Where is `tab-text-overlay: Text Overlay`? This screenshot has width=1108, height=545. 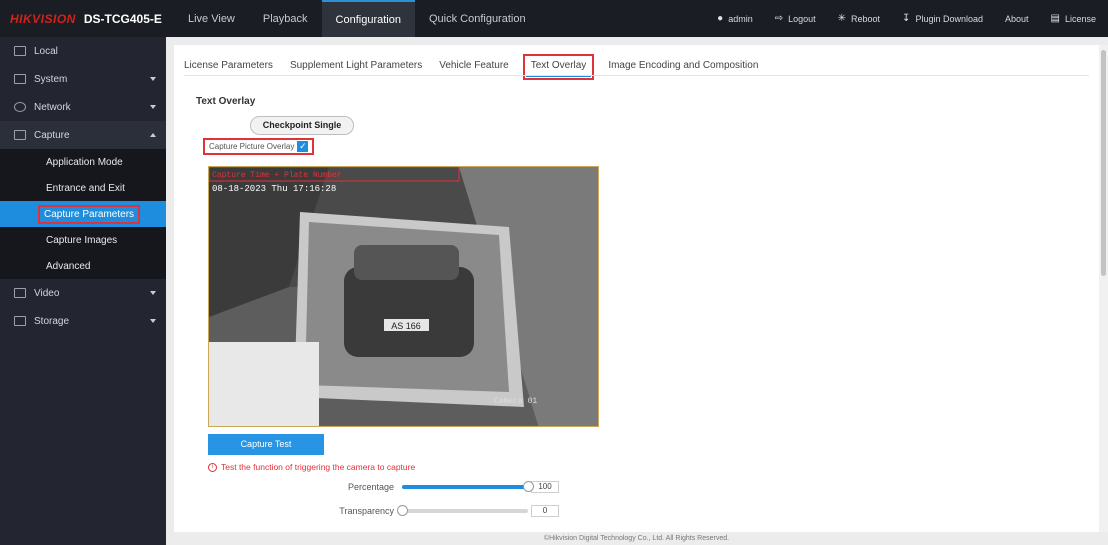 tab-text-overlay: Text Overlay is located at coordinates (558, 67).